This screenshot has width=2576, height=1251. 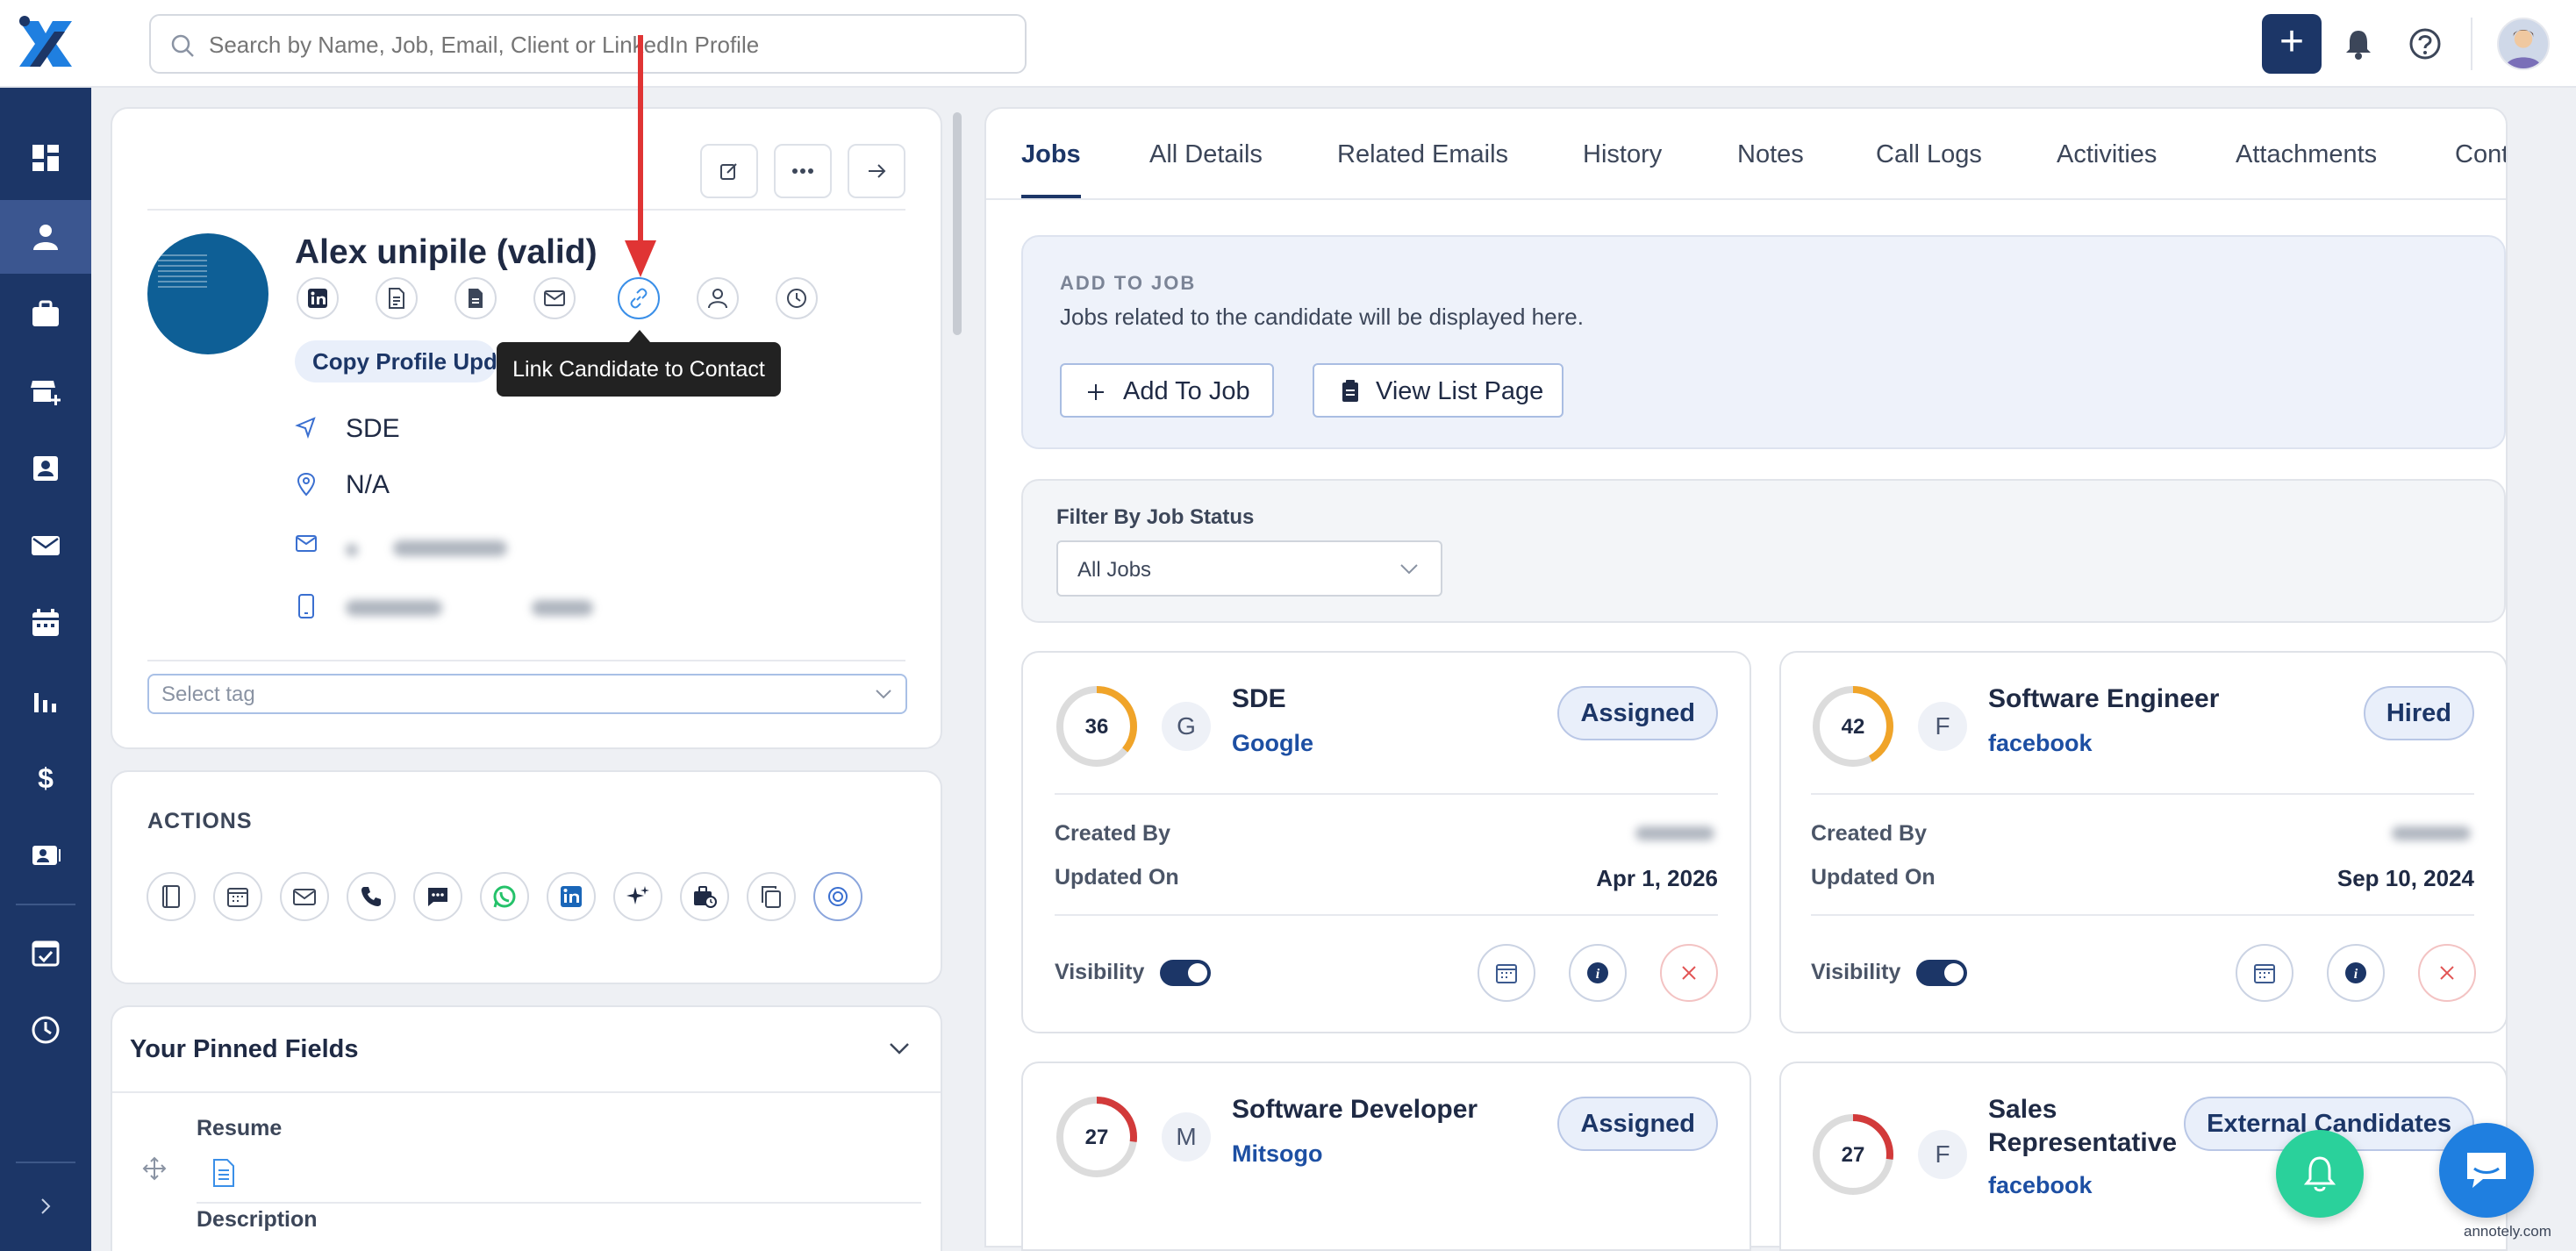 I want to click on location-icon, so click(x=306, y=484).